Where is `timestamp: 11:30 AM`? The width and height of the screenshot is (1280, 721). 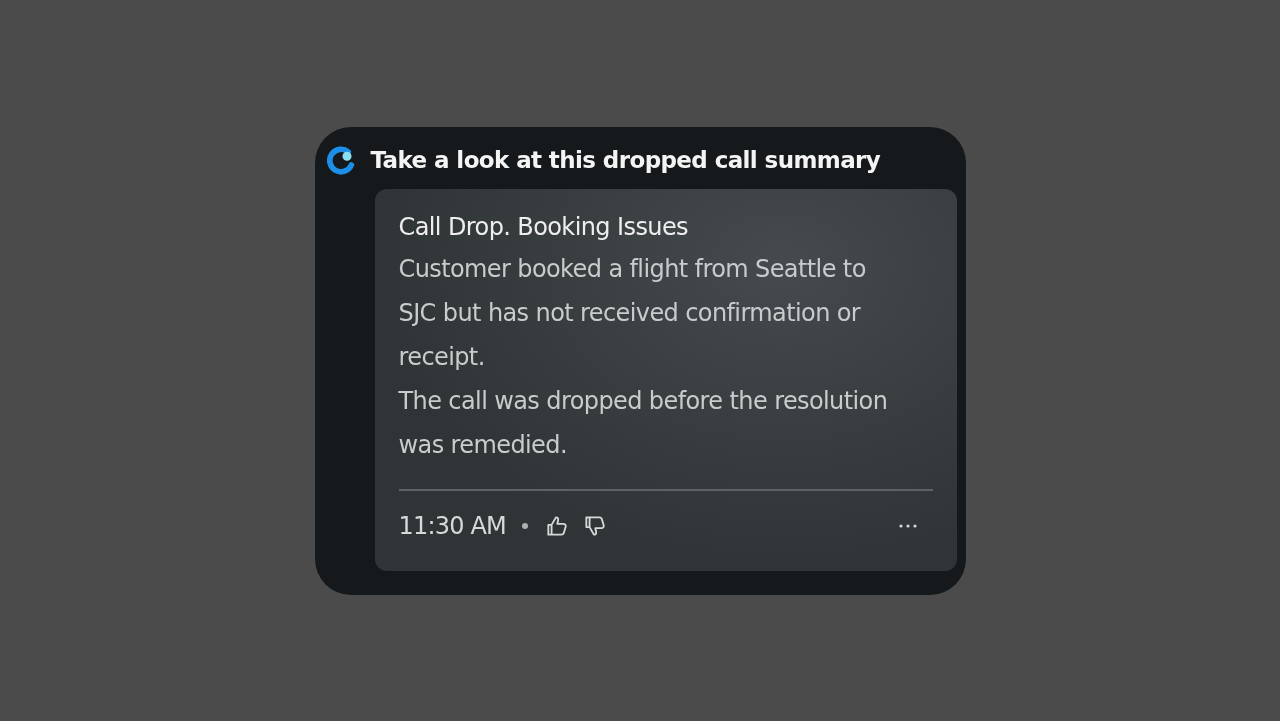 timestamp: 11:30 AM is located at coordinates (452, 525).